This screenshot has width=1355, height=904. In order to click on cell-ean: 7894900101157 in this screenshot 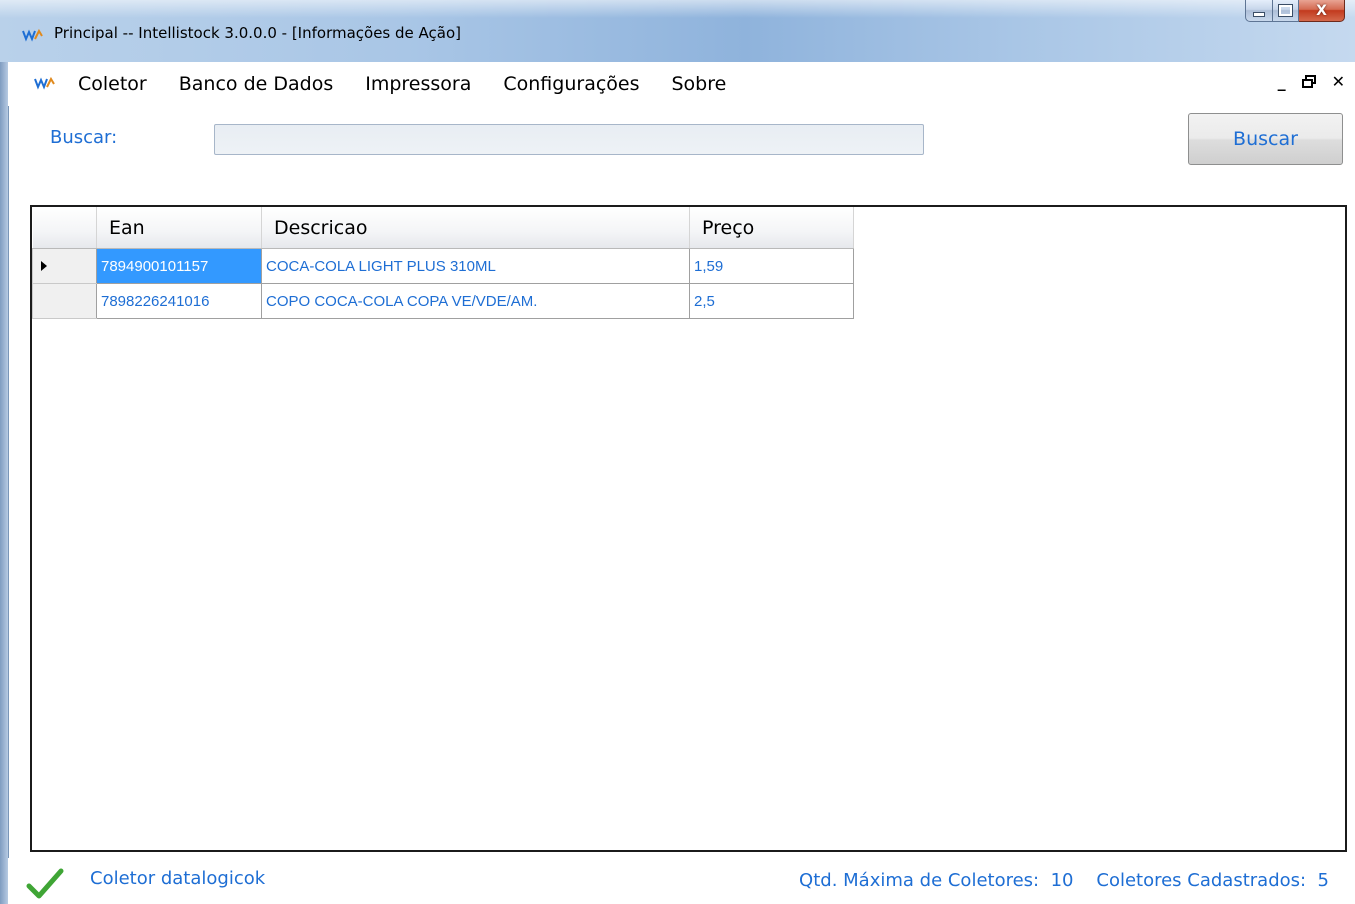, I will do `click(179, 266)`.